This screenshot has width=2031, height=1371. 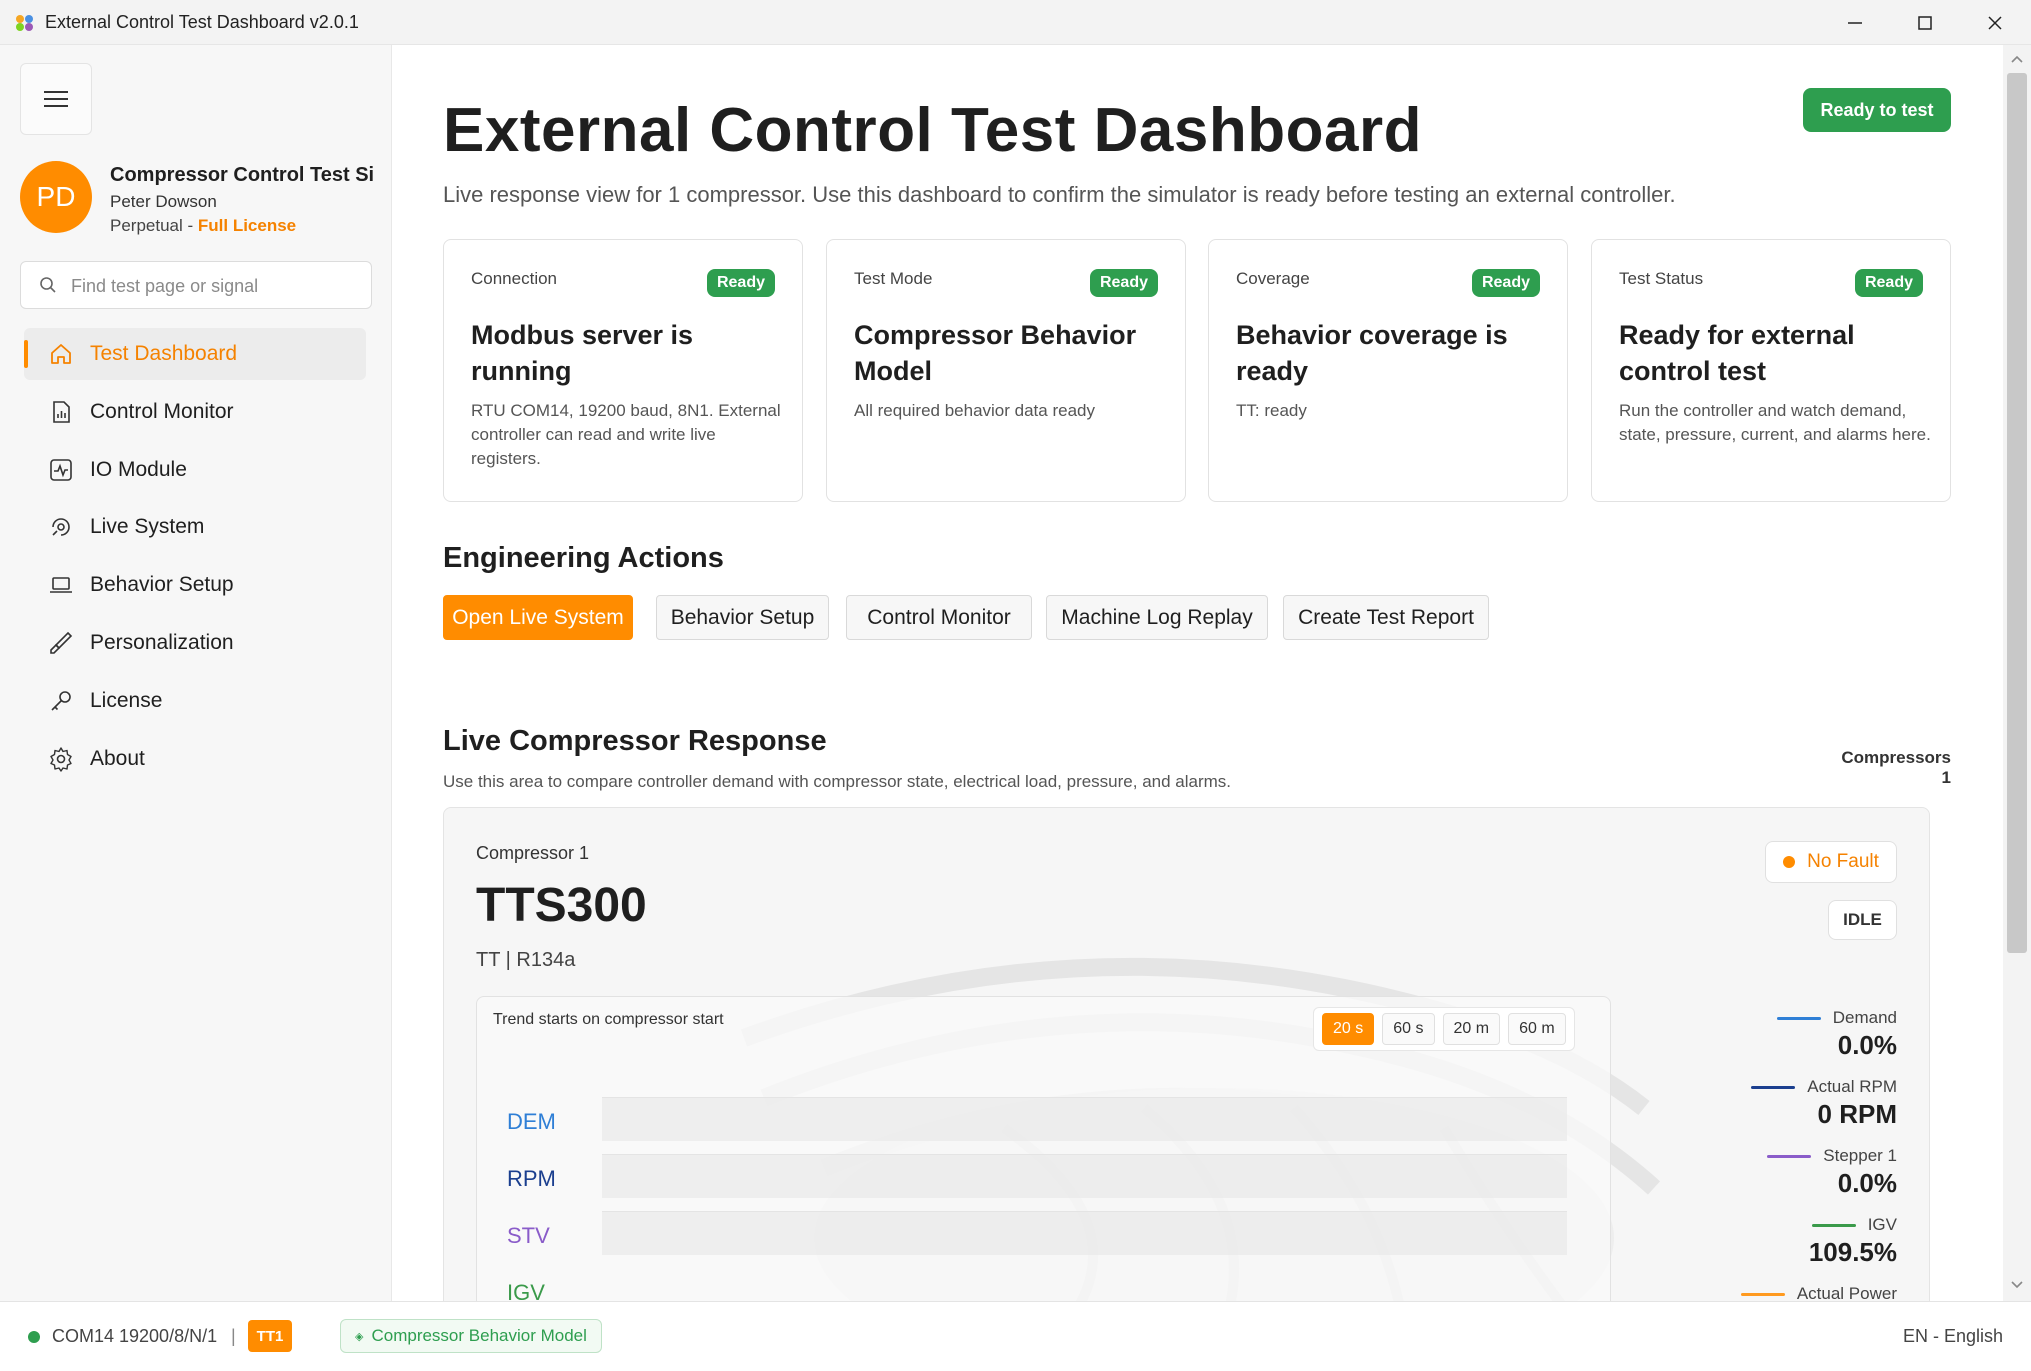 What do you see at coordinates (162, 642) in the screenshot?
I see `sidebar-item-label: Personalization` at bounding box center [162, 642].